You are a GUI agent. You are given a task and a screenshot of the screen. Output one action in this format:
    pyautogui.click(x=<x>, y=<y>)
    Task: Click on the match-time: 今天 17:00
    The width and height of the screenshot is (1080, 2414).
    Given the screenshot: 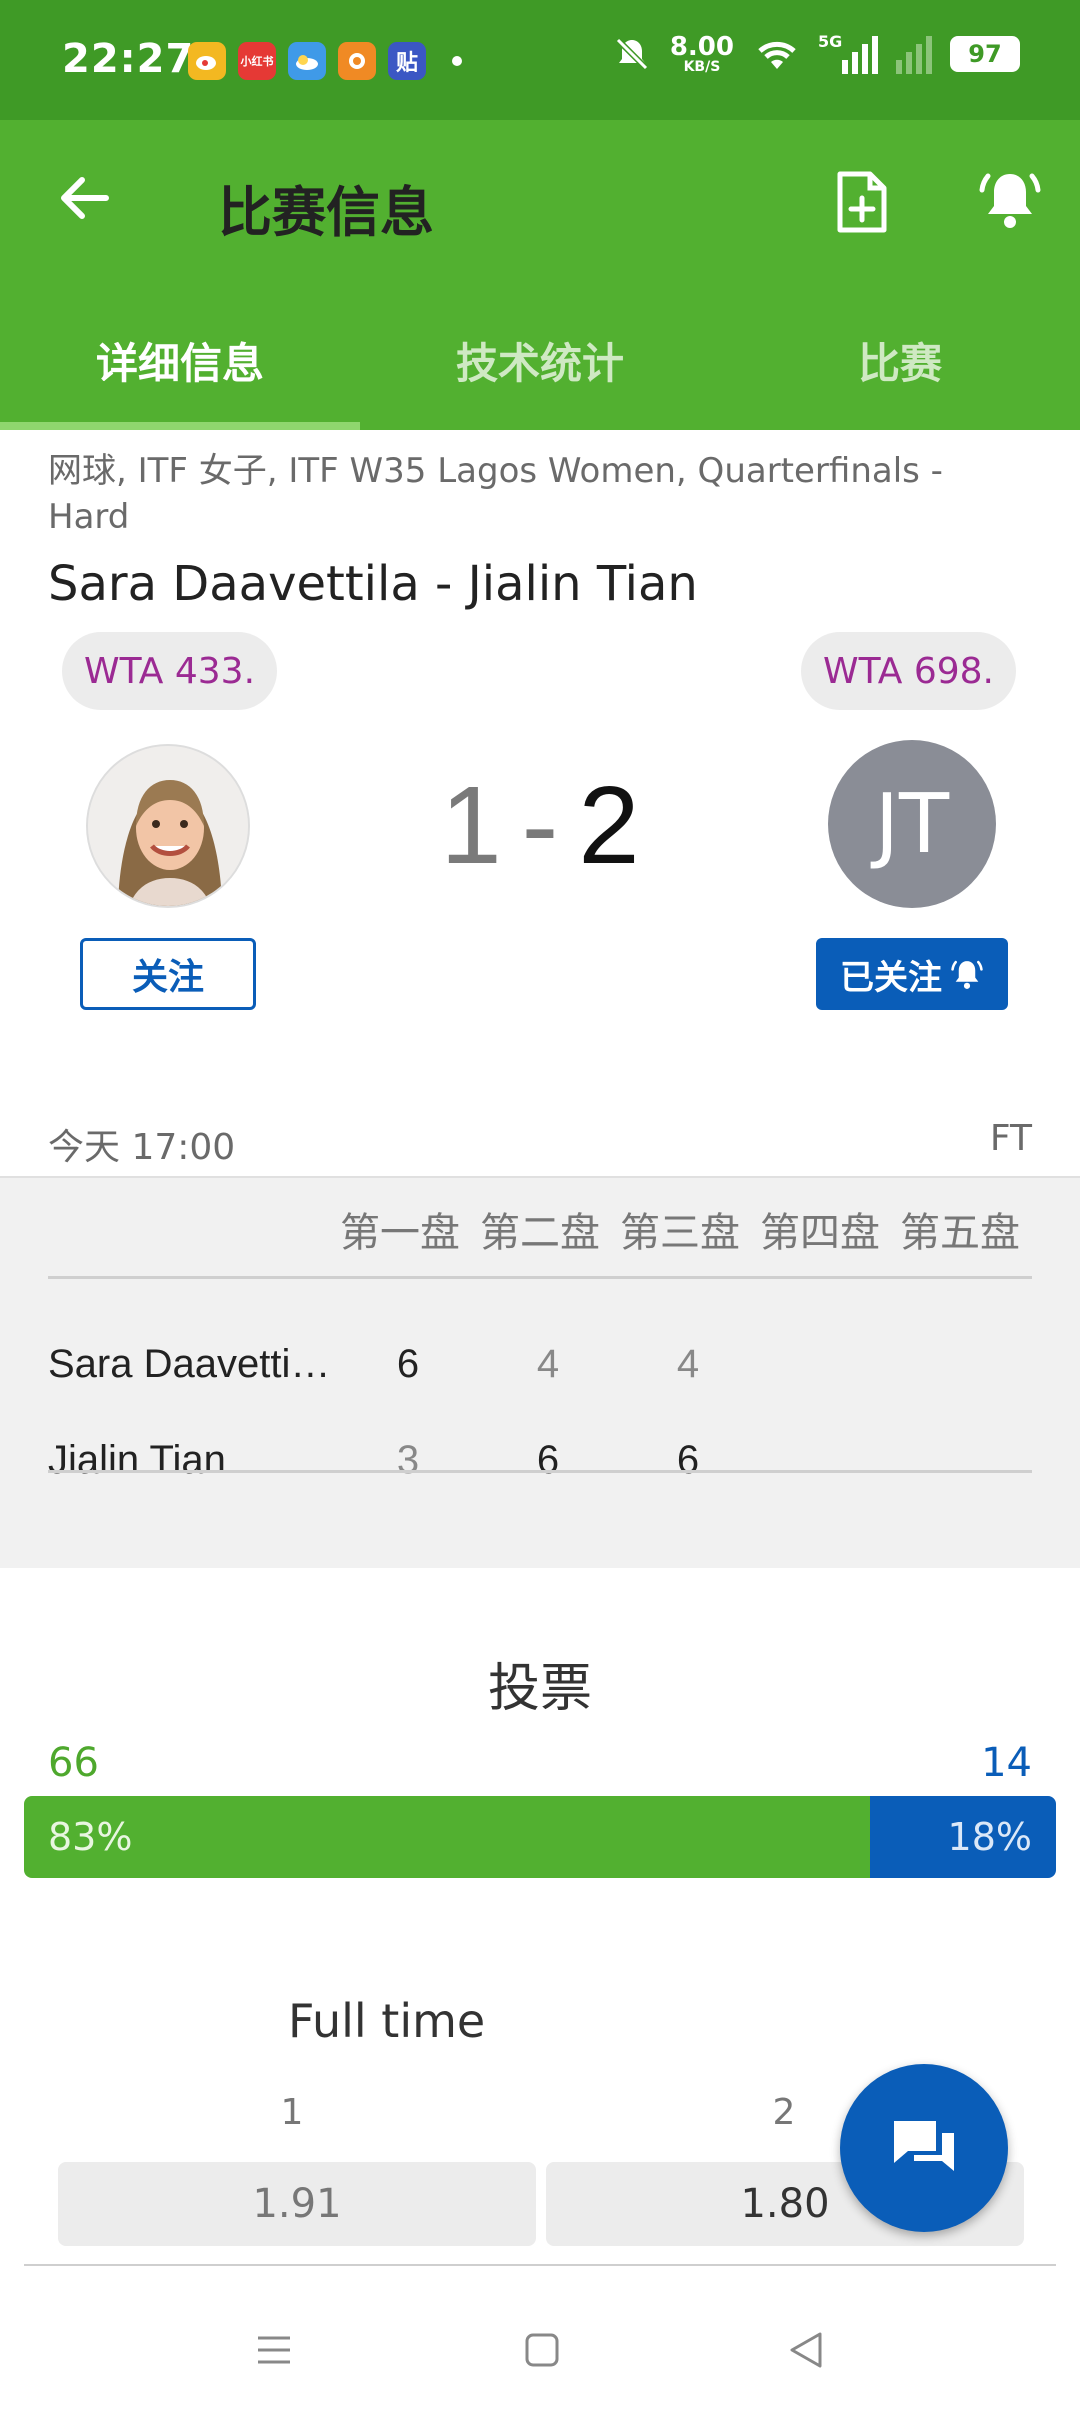 What is the action you would take?
    pyautogui.click(x=142, y=1147)
    